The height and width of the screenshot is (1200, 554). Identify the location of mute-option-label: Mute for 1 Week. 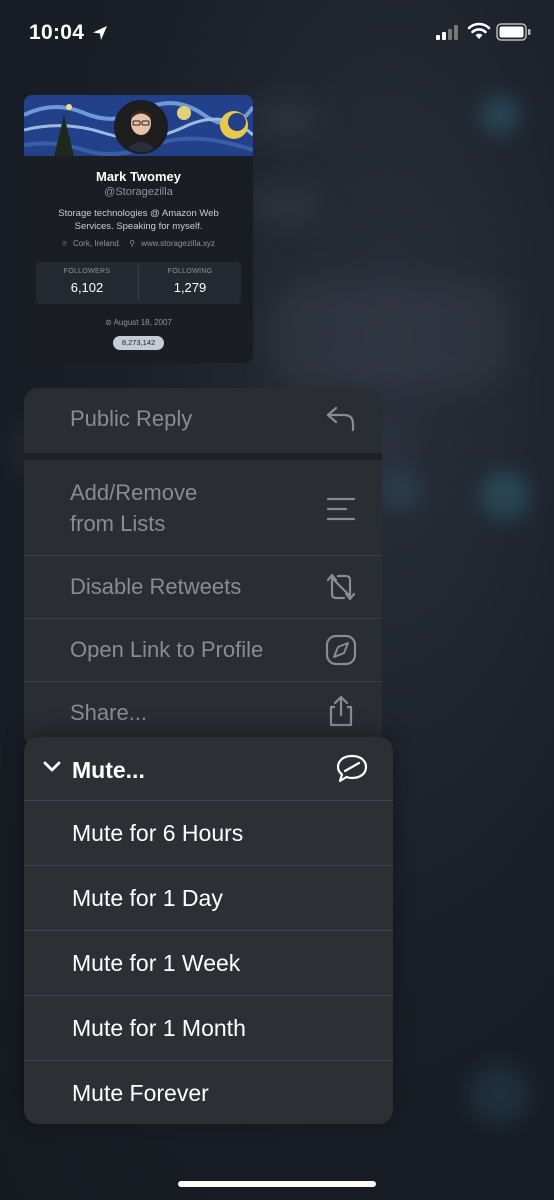
(156, 963).